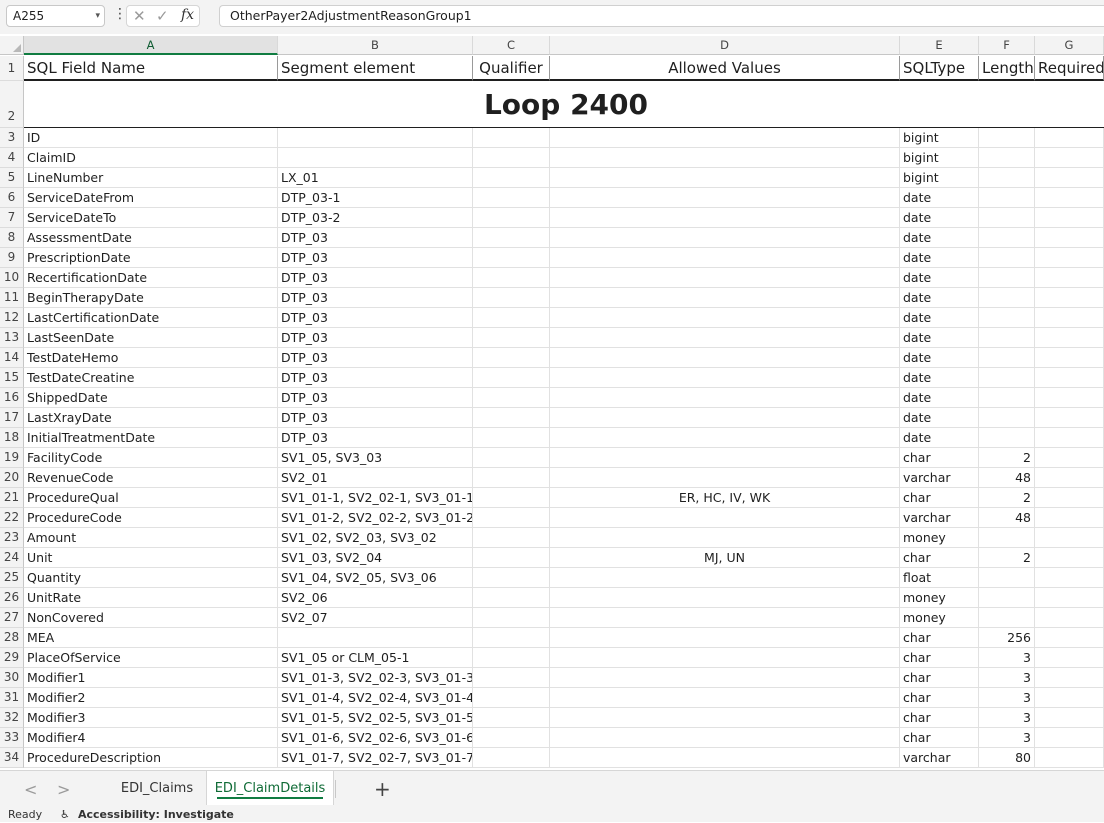 This screenshot has width=1104, height=823. Describe the element at coordinates (1069, 68) in the screenshot. I see `header-cell: Required` at that location.